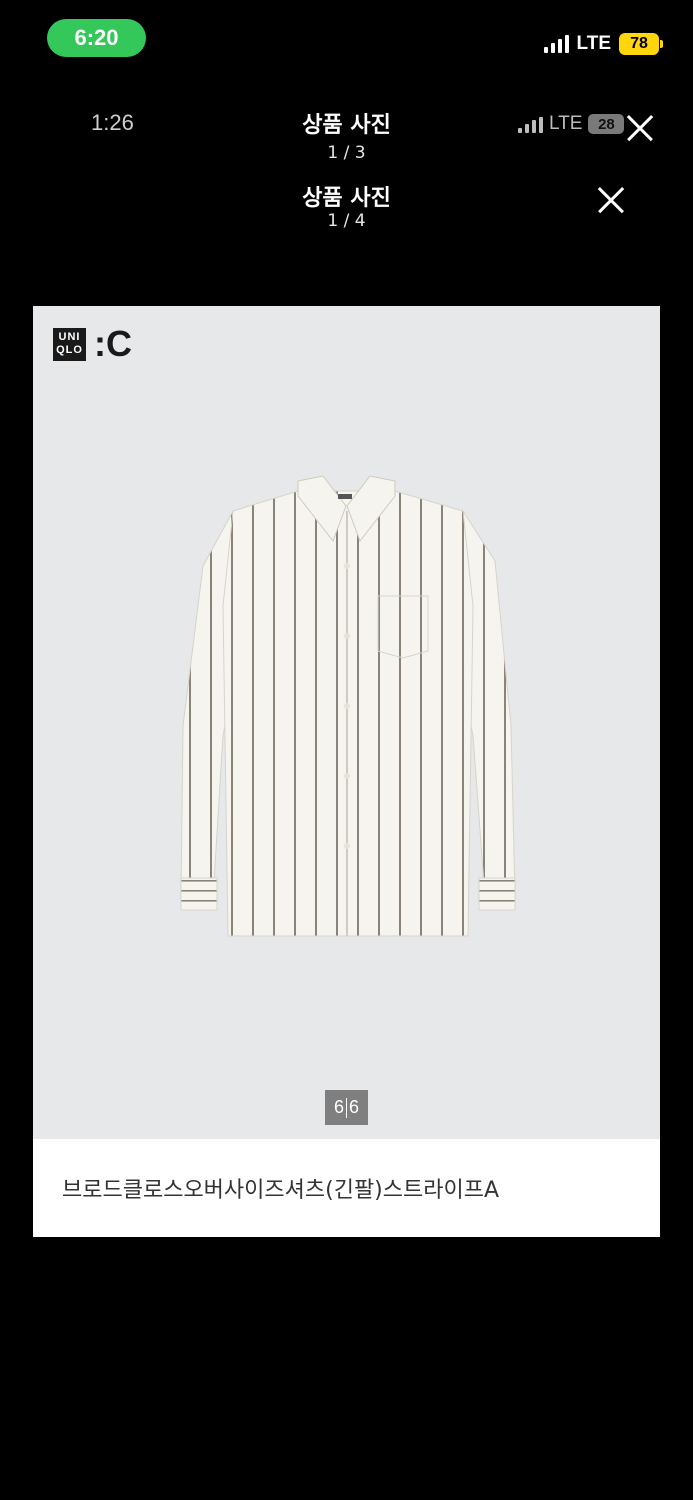 The image size is (693, 1500). I want to click on product-caption: 브로드클로스오버사이즈셔츠(긴팔)스트라이프A, so click(346, 1188).